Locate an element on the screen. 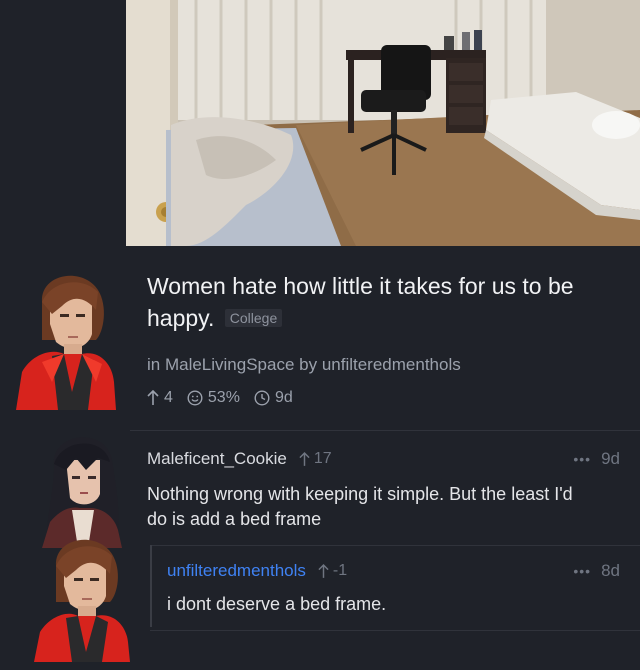 The width and height of the screenshot is (640, 670). post-stats: 4 53% 9d is located at coordinates (227, 398).